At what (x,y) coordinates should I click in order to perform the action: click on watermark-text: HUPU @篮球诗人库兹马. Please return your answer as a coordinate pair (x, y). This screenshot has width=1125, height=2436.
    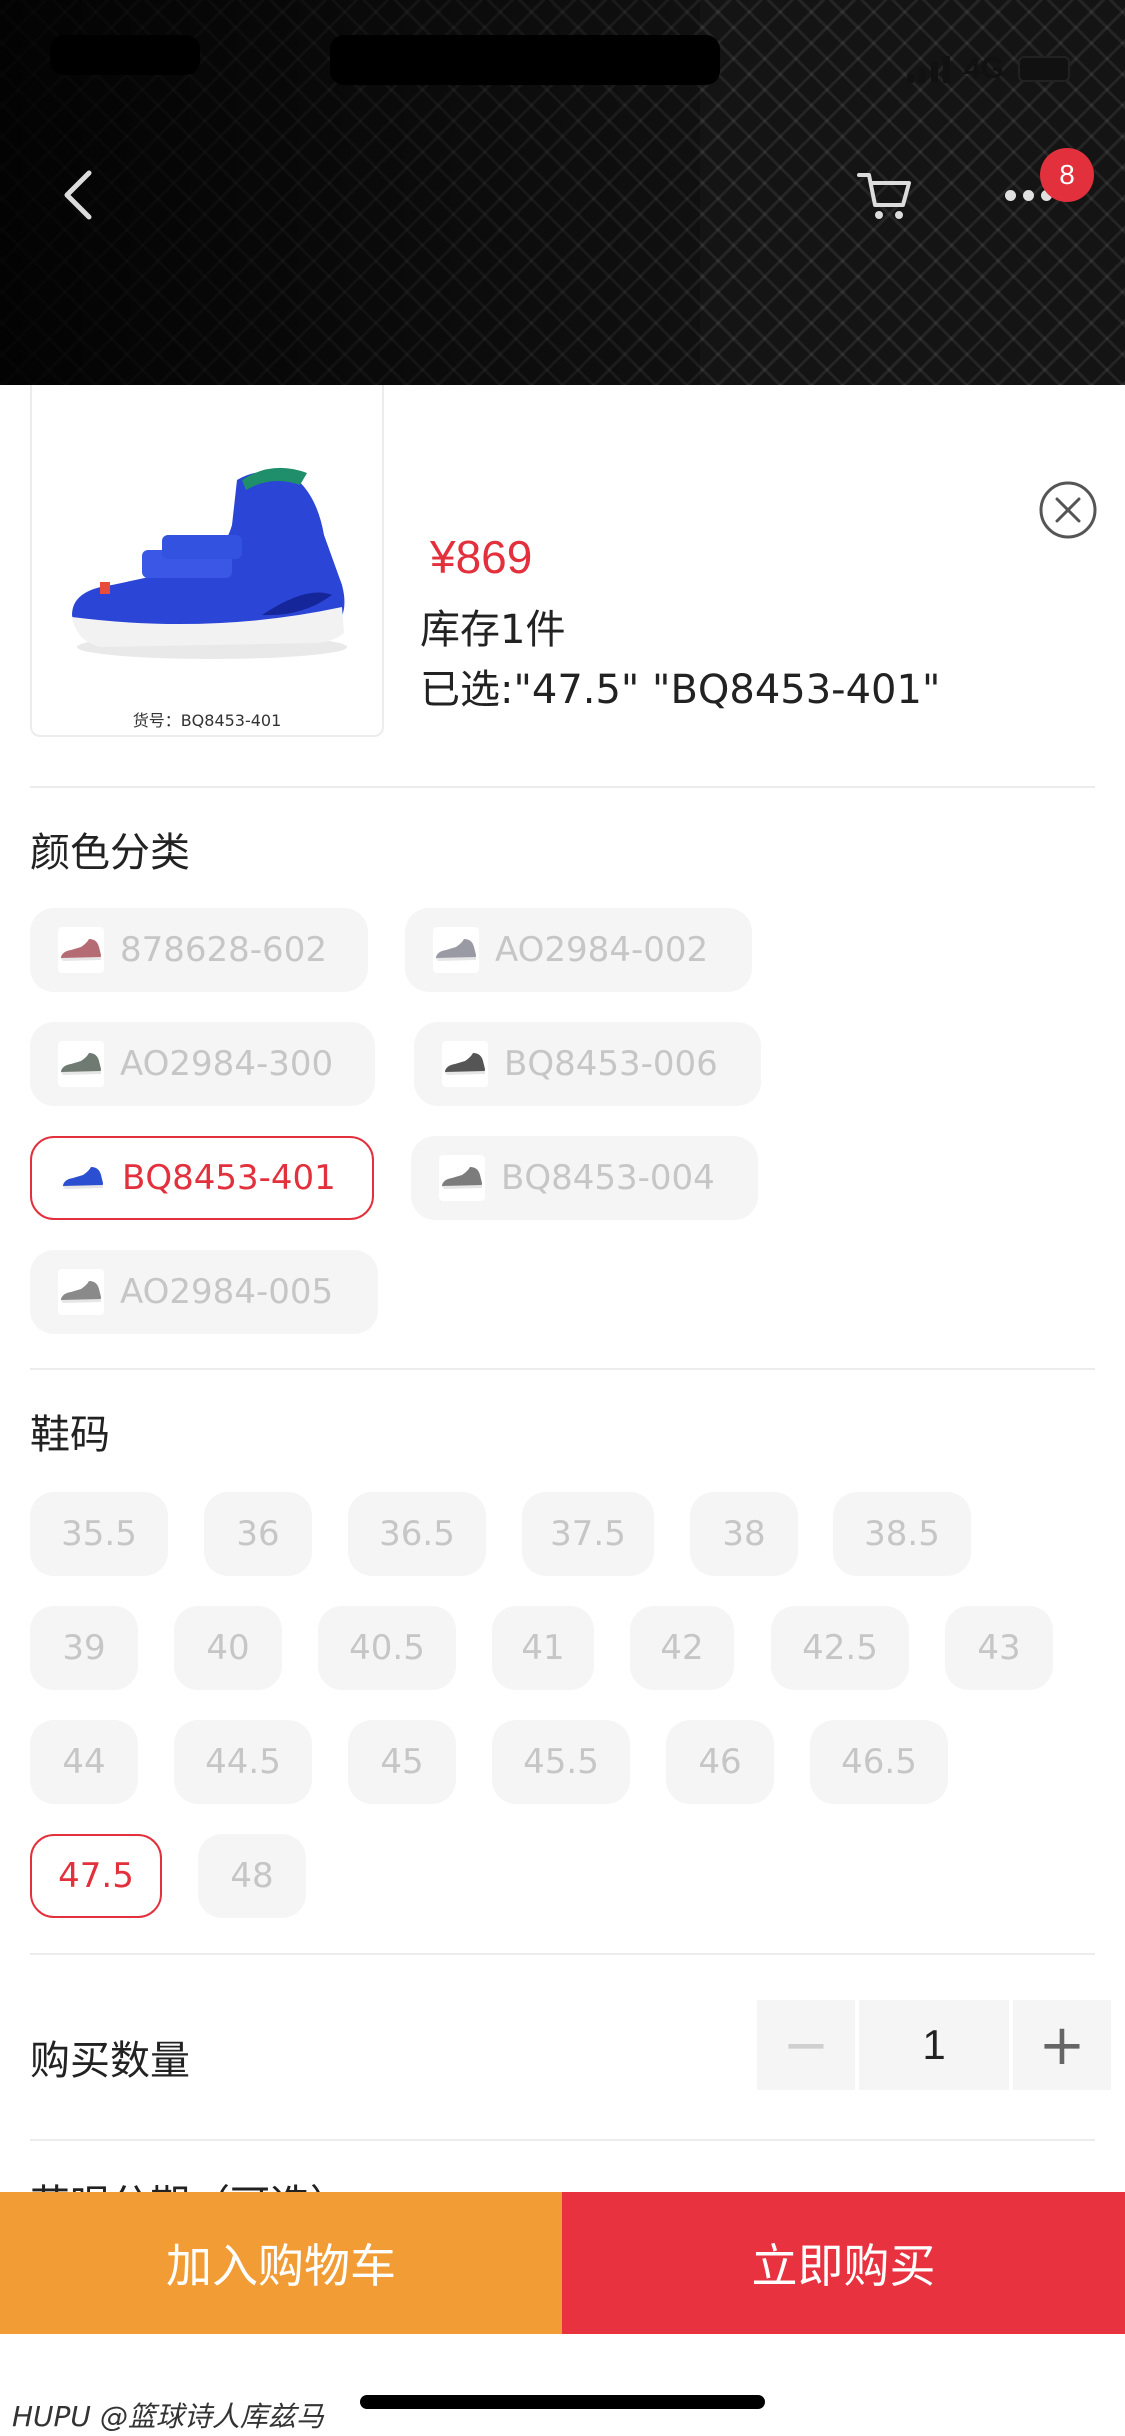
    Looking at the image, I should click on (168, 2416).